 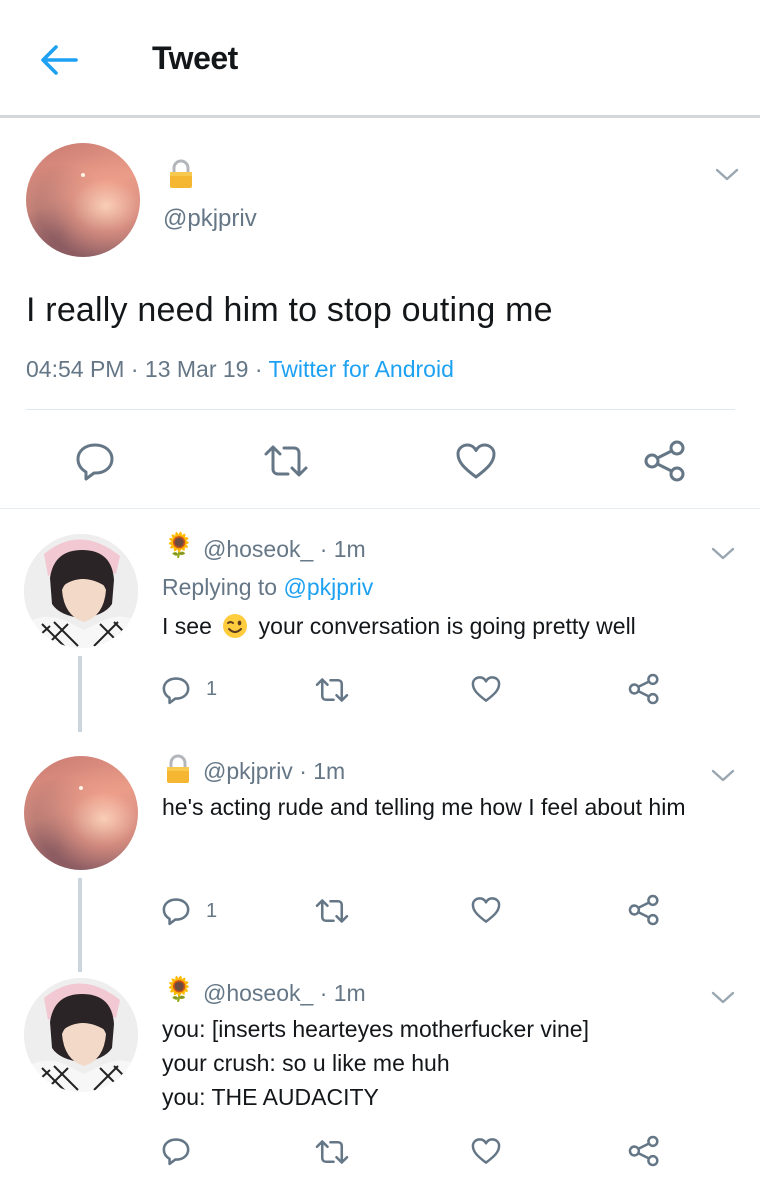 What do you see at coordinates (306, 1063) in the screenshot?
I see `tweet-text-line: your crush: so u like me huh` at bounding box center [306, 1063].